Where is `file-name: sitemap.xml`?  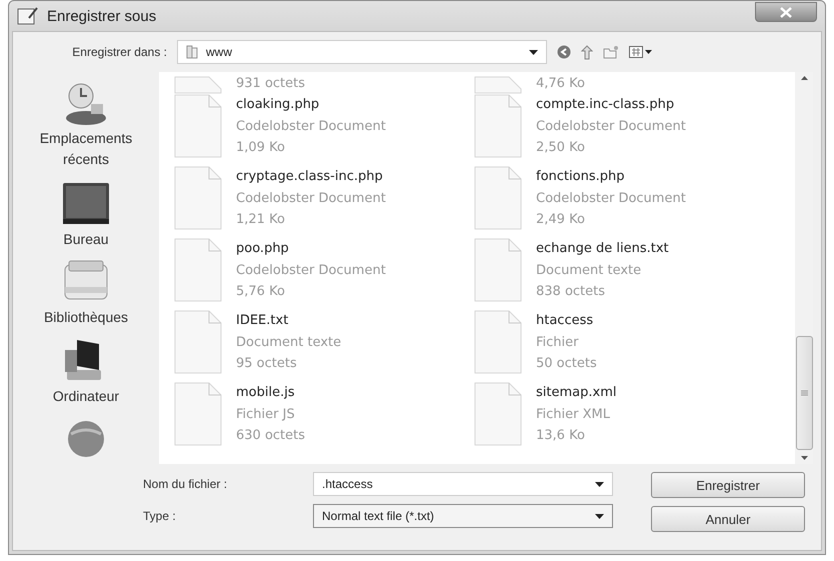 file-name: sitemap.xml is located at coordinates (576, 393).